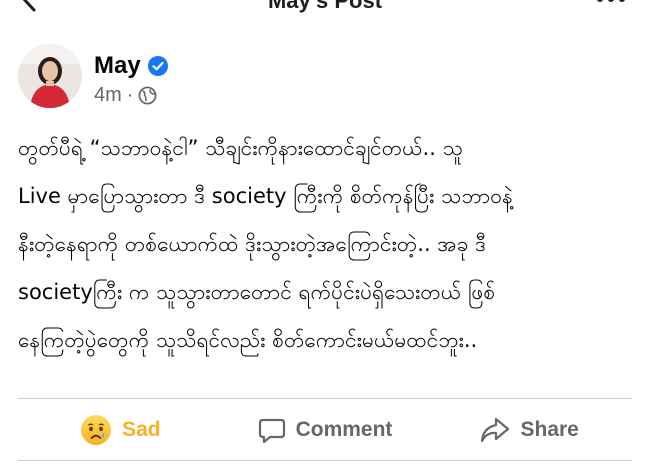 The height and width of the screenshot is (467, 650). I want to click on post-time: 4m, so click(108, 95).